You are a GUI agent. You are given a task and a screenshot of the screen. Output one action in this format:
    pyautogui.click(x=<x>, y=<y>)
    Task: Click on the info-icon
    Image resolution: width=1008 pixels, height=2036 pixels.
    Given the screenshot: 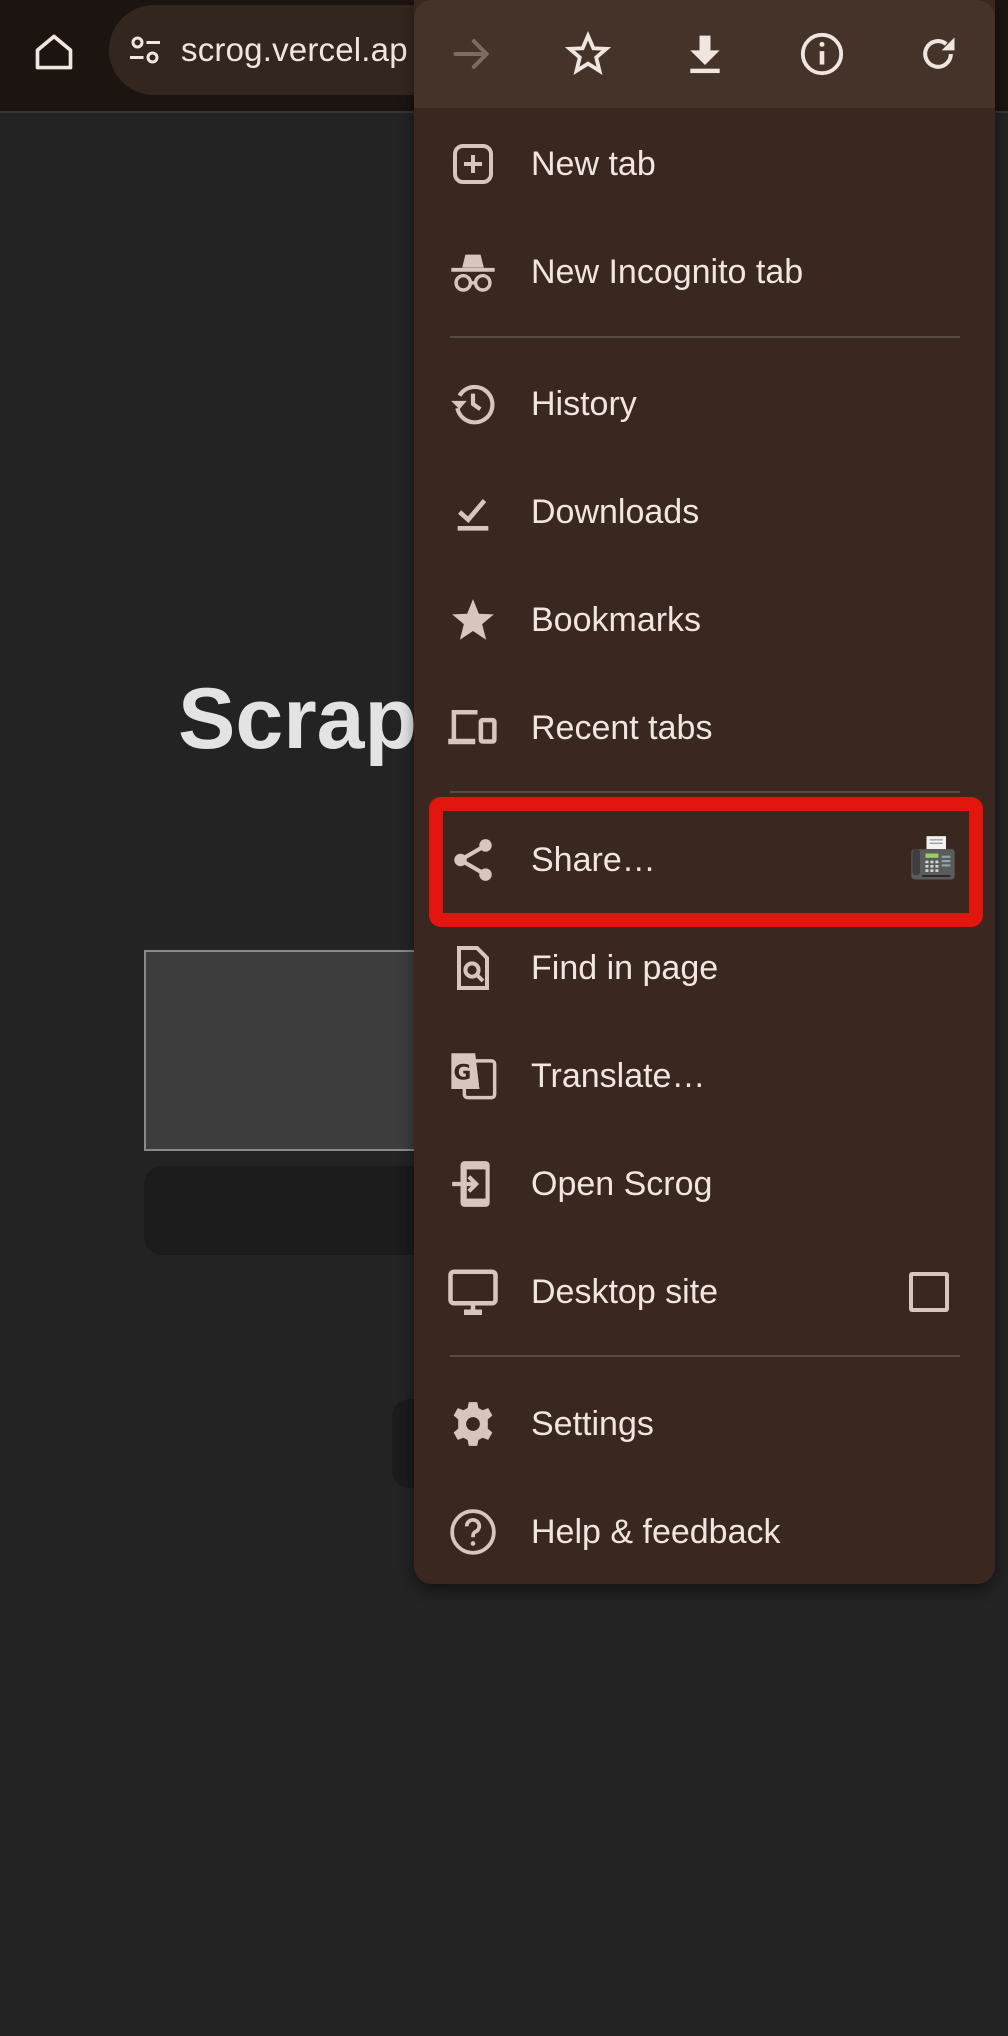 What is the action you would take?
    pyautogui.click(x=822, y=54)
    